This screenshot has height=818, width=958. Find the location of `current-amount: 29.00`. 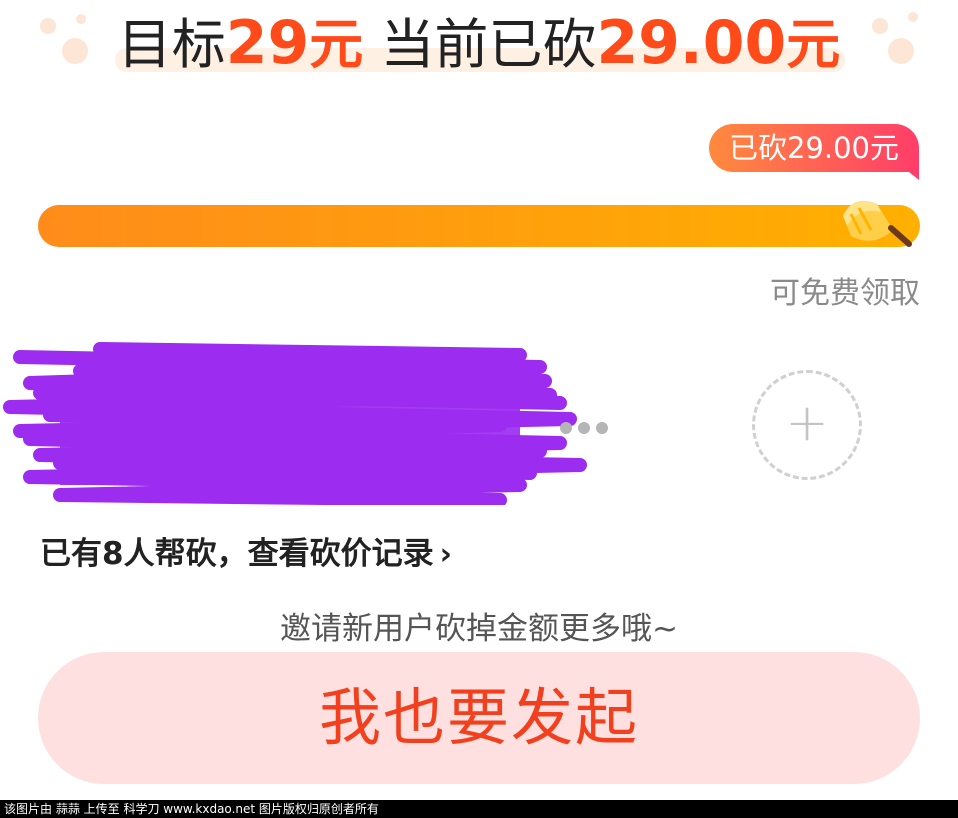

current-amount: 29.00 is located at coordinates (691, 43).